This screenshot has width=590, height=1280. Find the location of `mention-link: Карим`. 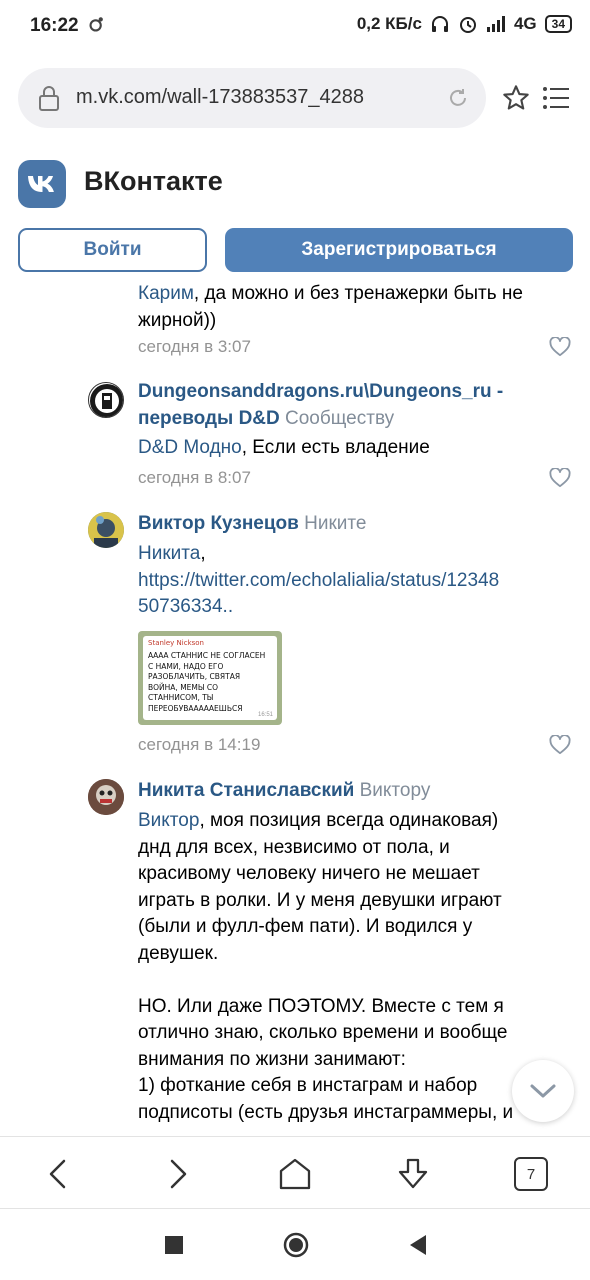

mention-link: Карим is located at coordinates (166, 293).